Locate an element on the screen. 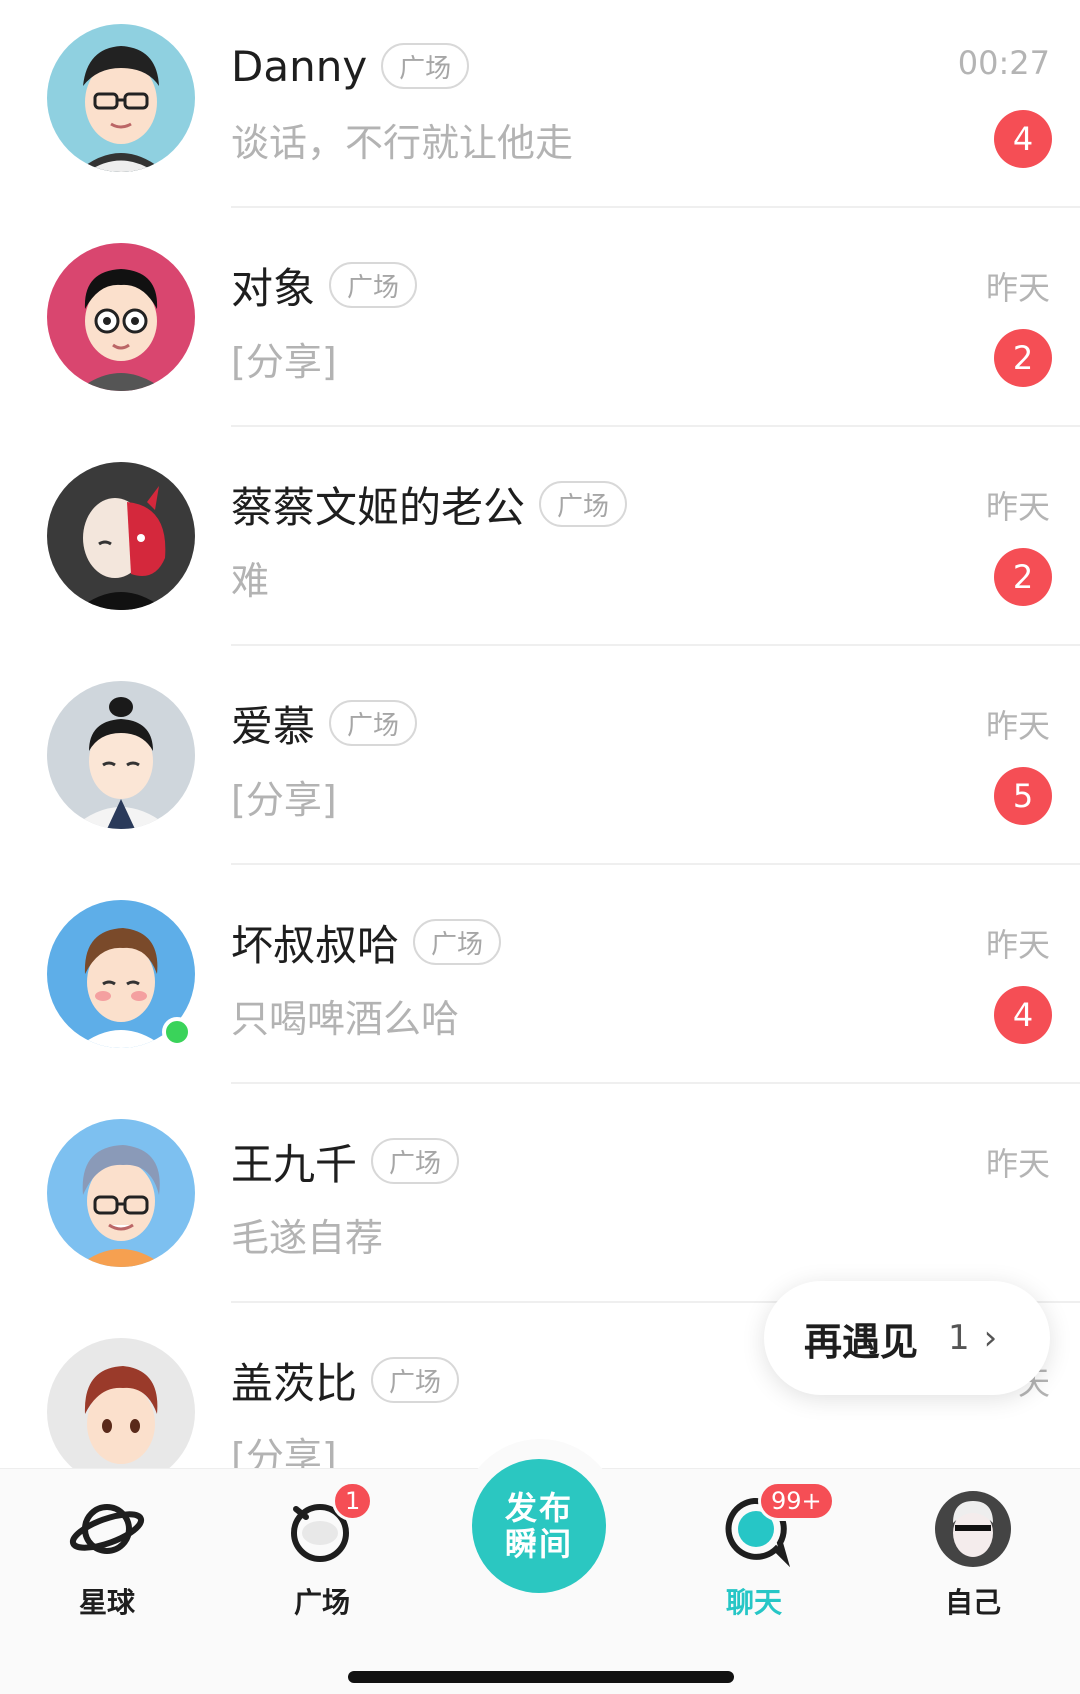 This screenshot has width=1080, height=1694. name-line: 坏叔叔哈 广场 is located at coordinates (366, 942).